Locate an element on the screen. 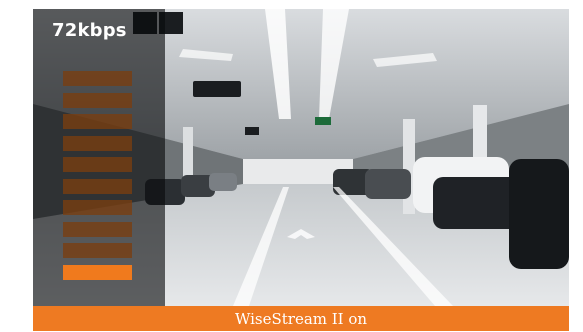 Image resolution: width=583 pixels, height=332 pixels. status-text: WiseStream II on is located at coordinates (301, 319).